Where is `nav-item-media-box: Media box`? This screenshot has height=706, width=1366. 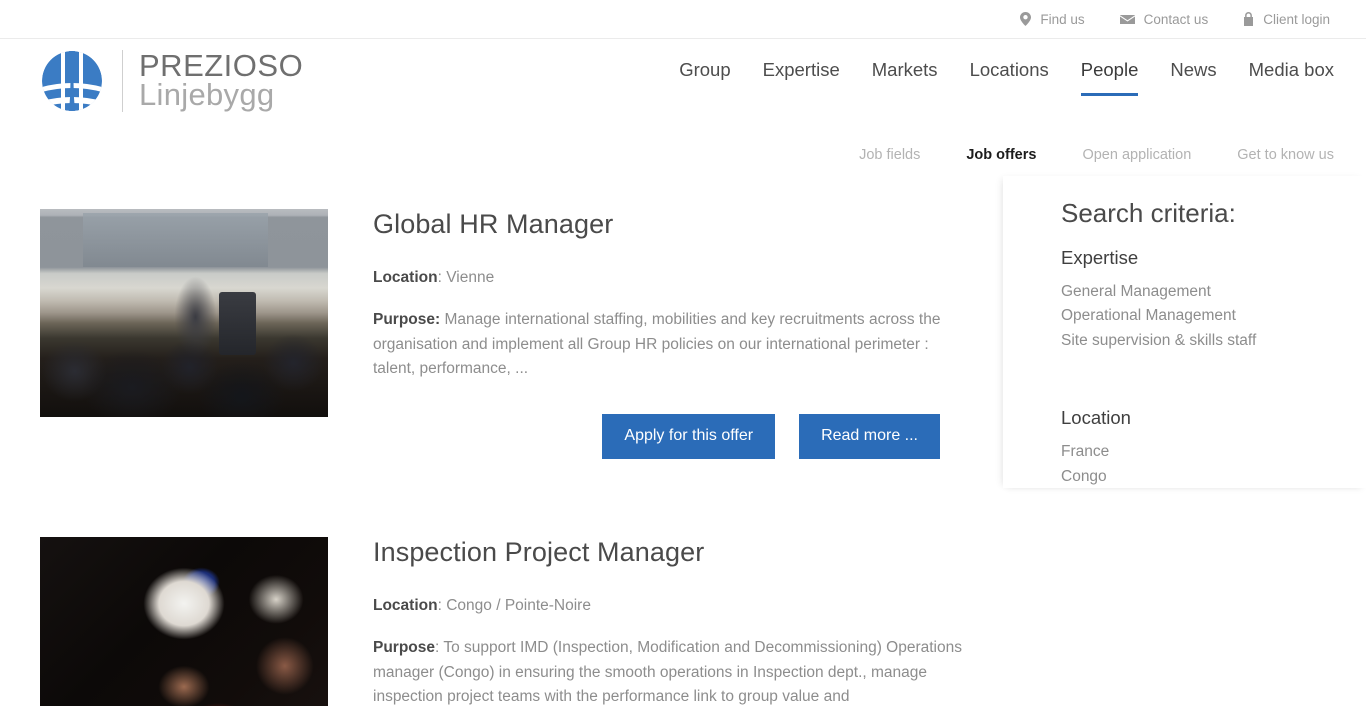 nav-item-media-box: Media box is located at coordinates (1291, 76).